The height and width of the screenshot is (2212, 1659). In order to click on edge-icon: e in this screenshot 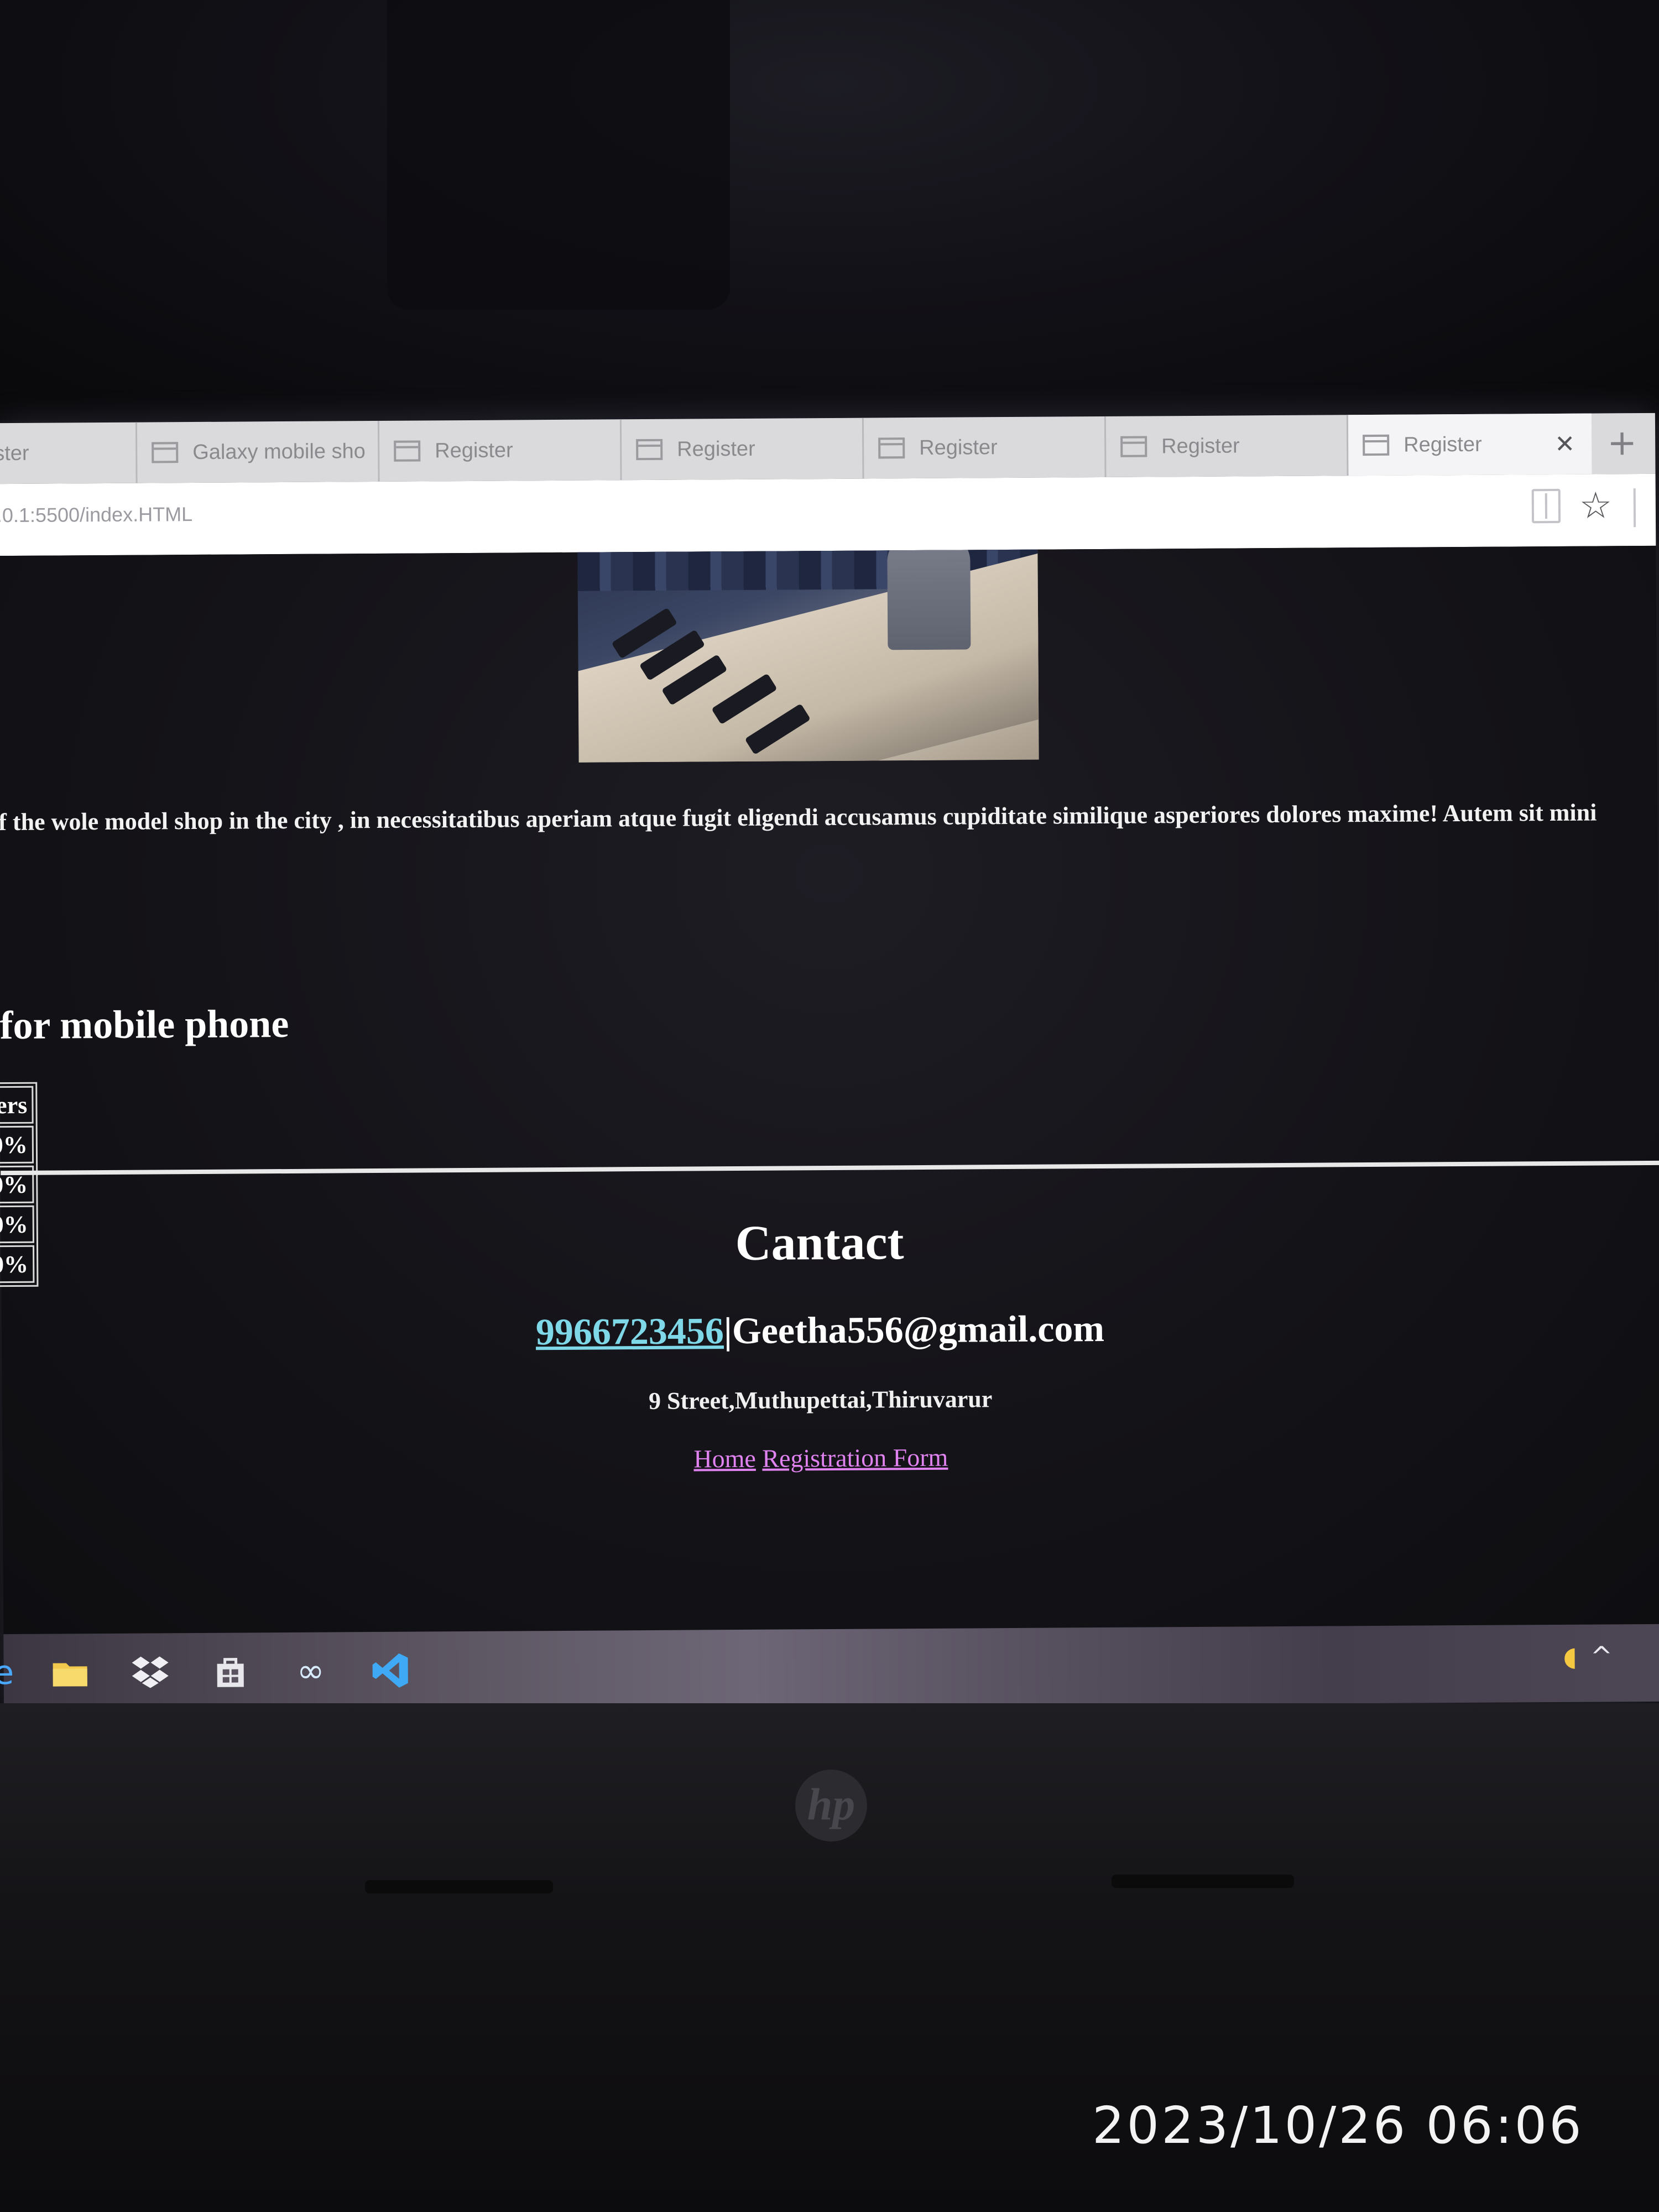, I will do `click(13, 1673)`.